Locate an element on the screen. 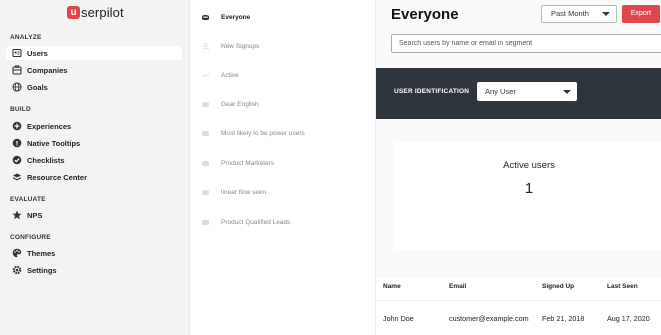 The height and width of the screenshot is (335, 661). sidebar-item-checklists: Checklists is located at coordinates (94, 160).